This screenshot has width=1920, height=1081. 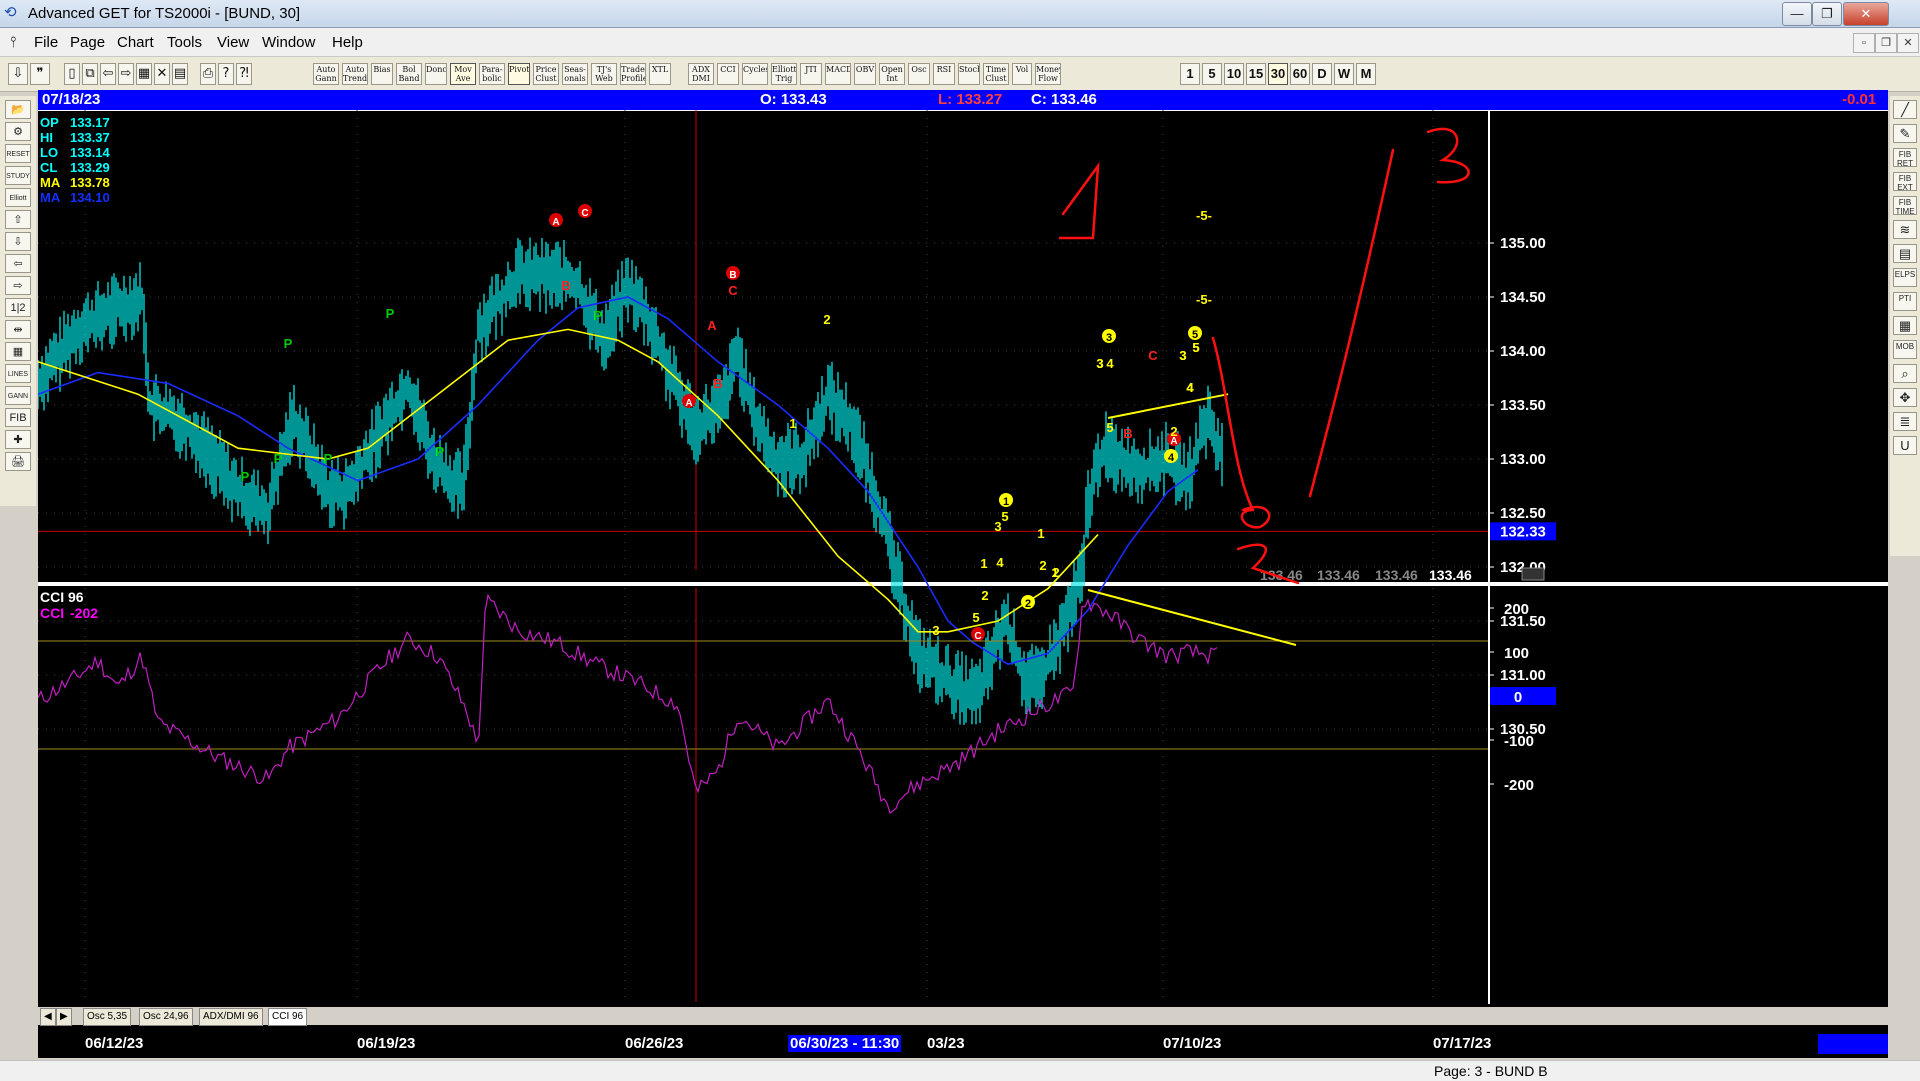 I want to click on quote-icon: ❞, so click(x=40, y=74).